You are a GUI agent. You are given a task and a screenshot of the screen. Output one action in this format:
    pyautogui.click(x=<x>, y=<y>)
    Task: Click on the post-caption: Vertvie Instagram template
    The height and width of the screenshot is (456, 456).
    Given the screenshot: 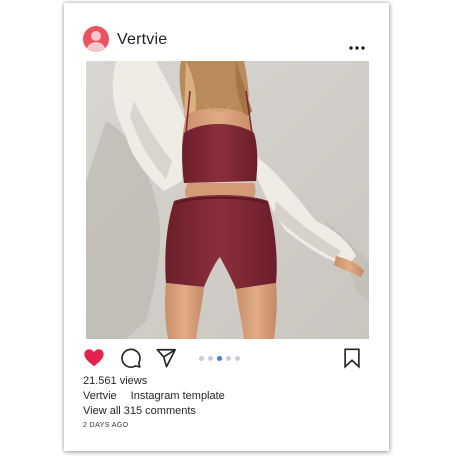 What is the action you would take?
    pyautogui.click(x=154, y=396)
    